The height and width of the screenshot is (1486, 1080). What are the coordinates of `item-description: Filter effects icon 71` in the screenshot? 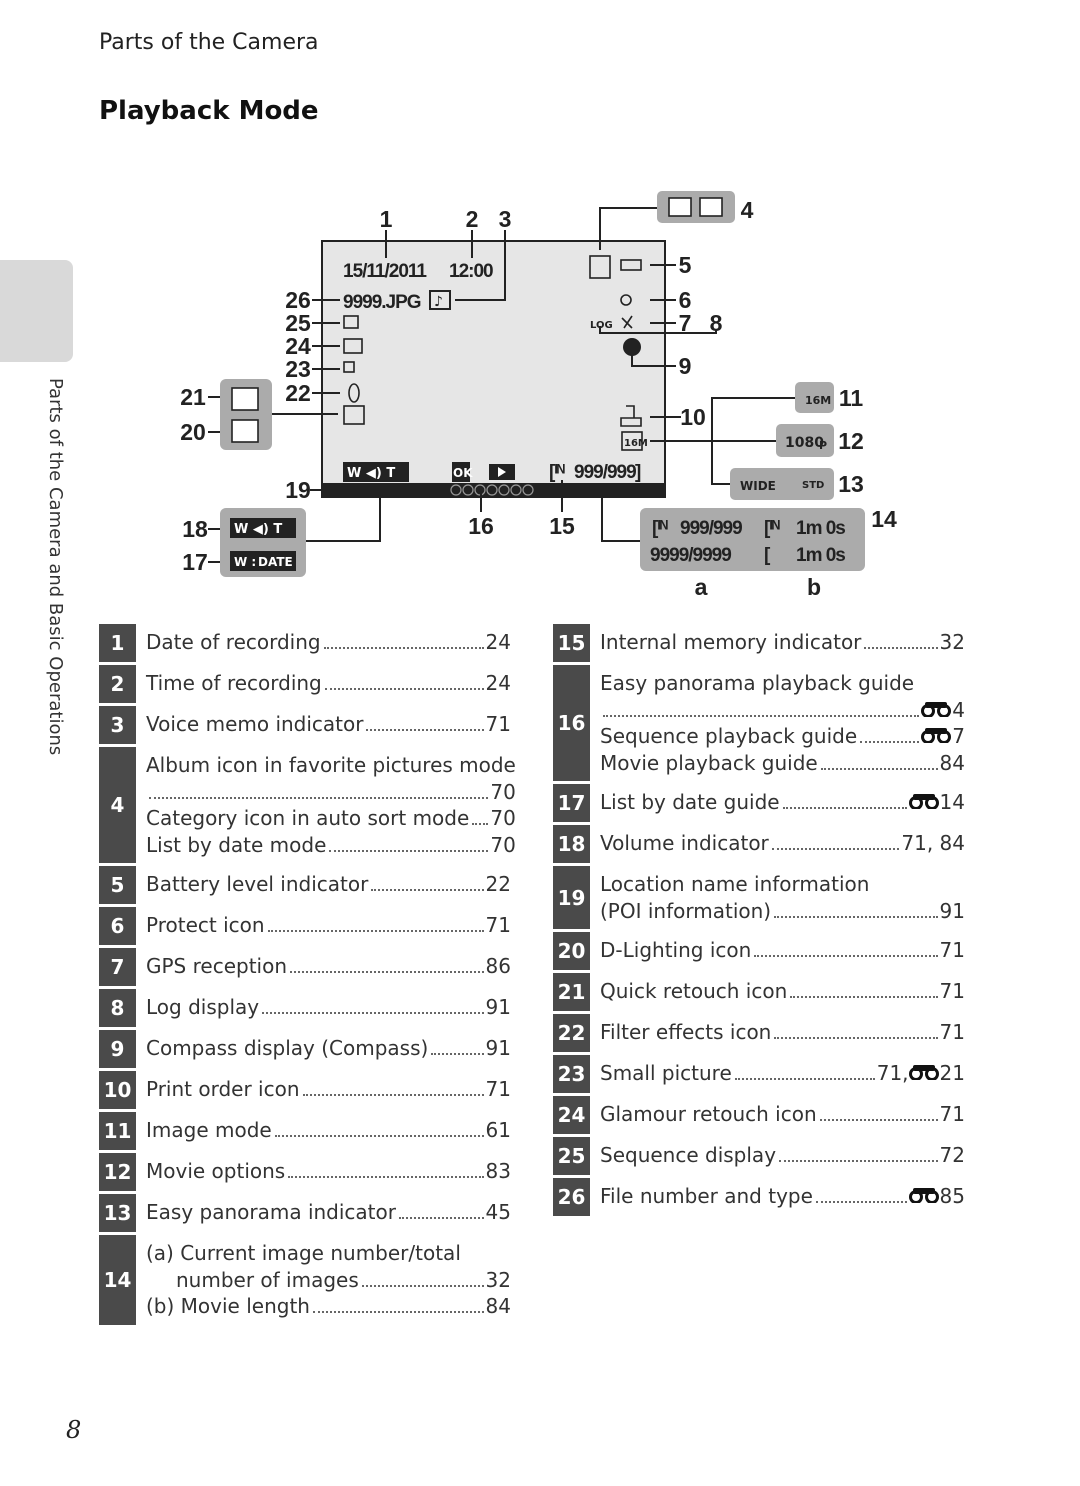 It's located at (777, 1033).